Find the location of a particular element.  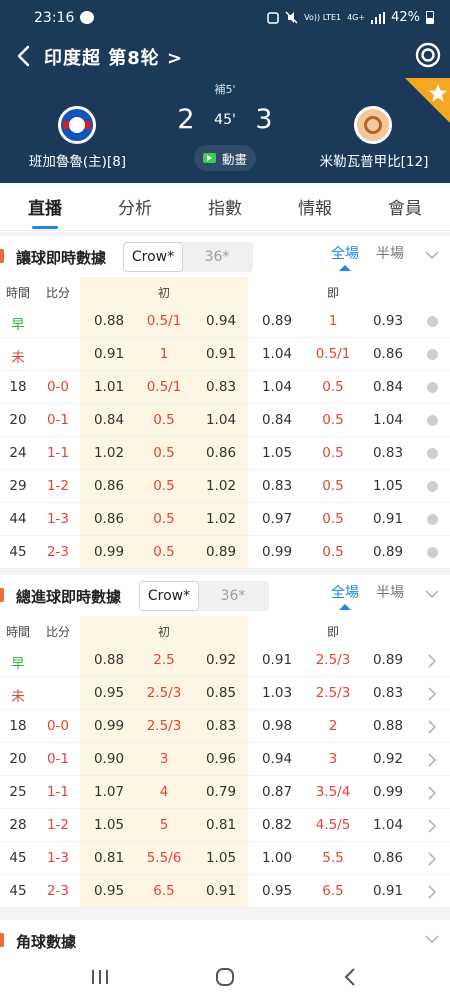

current-home-odds: 0.99 is located at coordinates (277, 552).